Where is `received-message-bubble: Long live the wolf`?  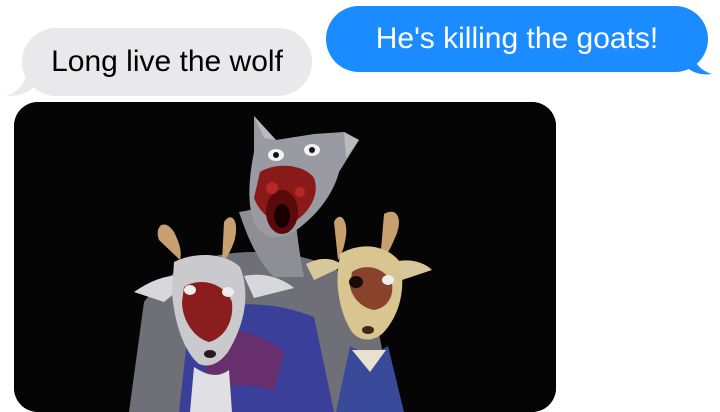 received-message-bubble: Long live the wolf is located at coordinates (167, 62).